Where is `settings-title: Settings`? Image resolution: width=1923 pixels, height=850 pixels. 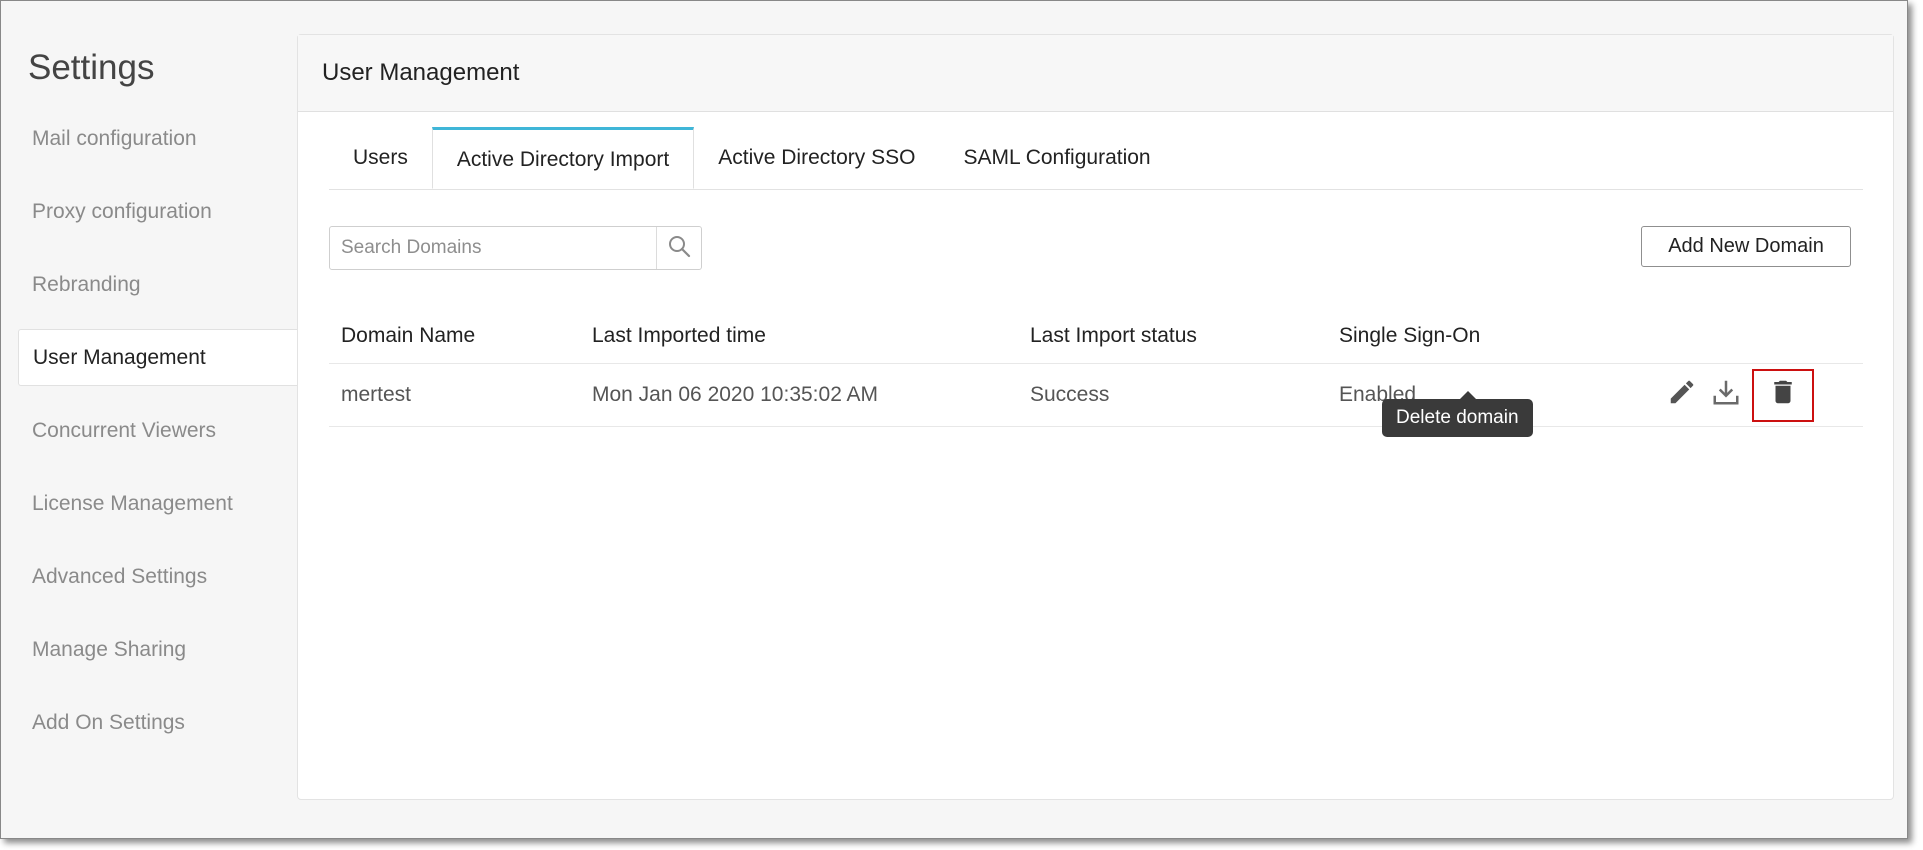
settings-title: Settings is located at coordinates (91, 67).